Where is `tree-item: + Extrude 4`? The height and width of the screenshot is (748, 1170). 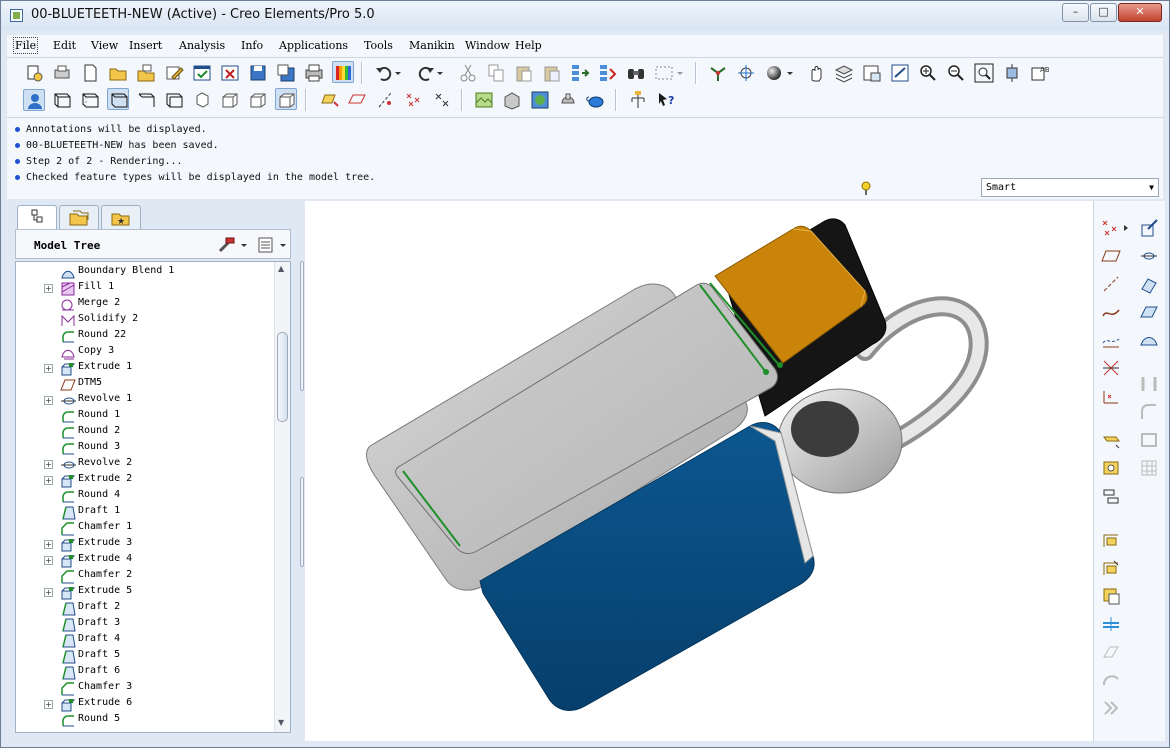 tree-item: + Extrude 4 is located at coordinates (143, 560).